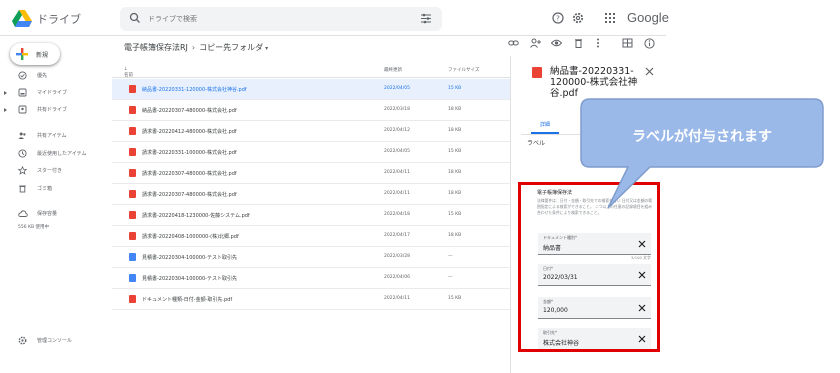 The image size is (840, 373). What do you see at coordinates (187, 300) in the screenshot?
I see `file-name: ドキュメント種類-日付-金額-取引先.pdf` at bounding box center [187, 300].